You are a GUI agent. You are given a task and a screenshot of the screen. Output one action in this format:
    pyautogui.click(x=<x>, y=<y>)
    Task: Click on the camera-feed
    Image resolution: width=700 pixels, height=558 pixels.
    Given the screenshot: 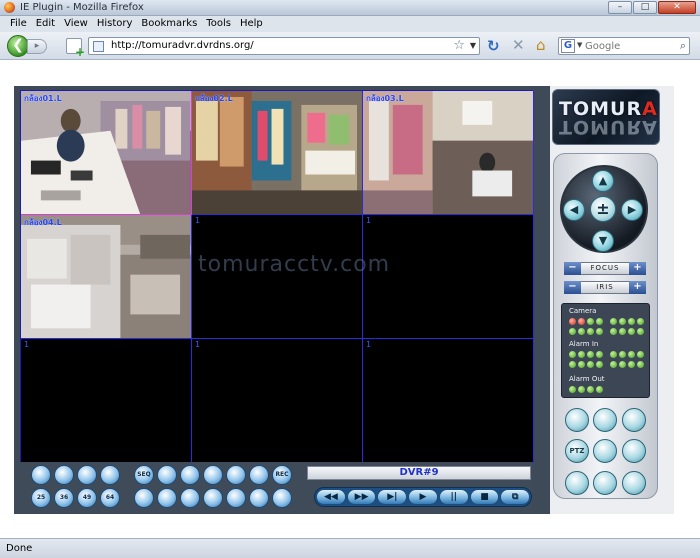 What is the action you would take?
    pyautogui.click(x=106, y=276)
    